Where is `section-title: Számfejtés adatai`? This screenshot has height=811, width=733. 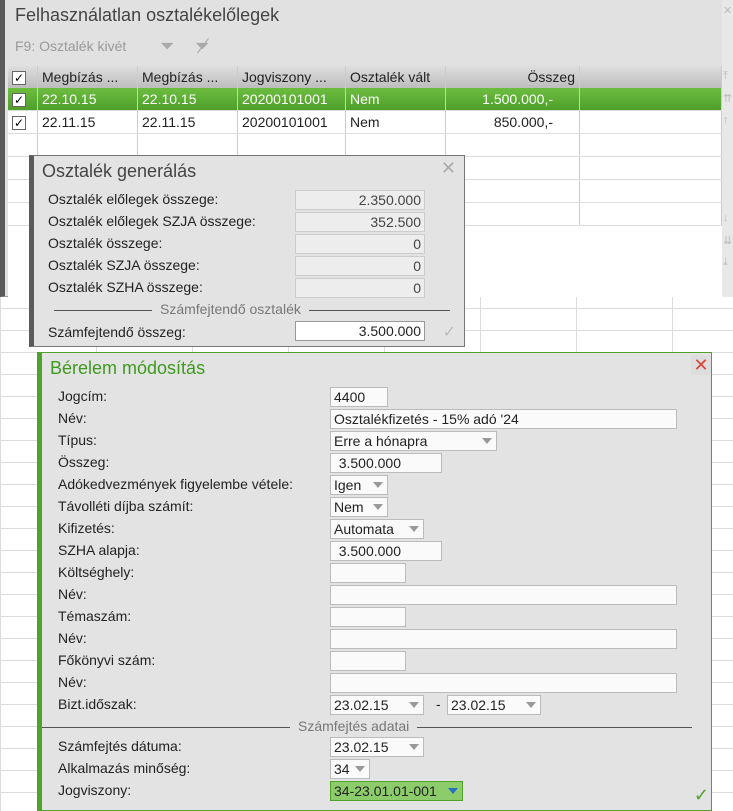
section-title: Számfejtés adatai is located at coordinates (354, 726).